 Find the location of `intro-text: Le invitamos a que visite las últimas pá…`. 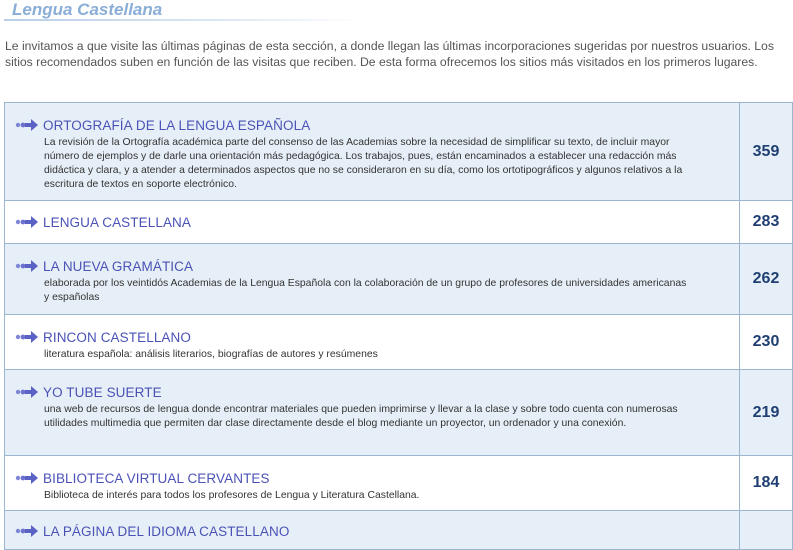

intro-text: Le invitamos a que visite las últimas pá… is located at coordinates (389, 54).